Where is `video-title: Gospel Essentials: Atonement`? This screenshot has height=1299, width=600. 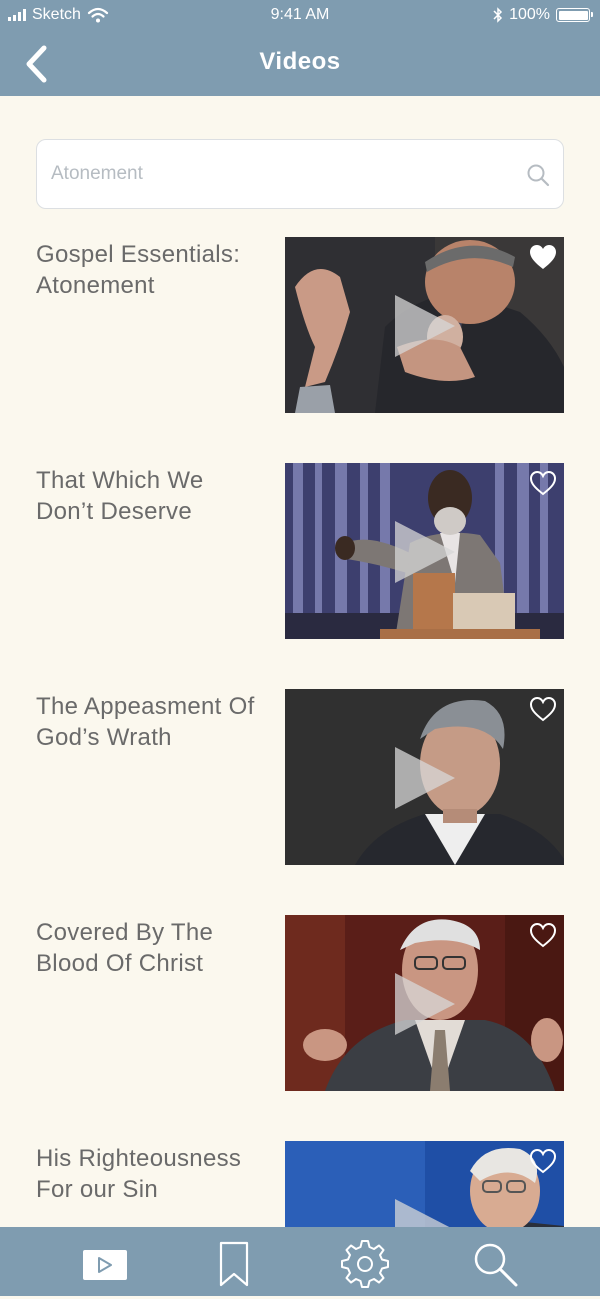 video-title: Gospel Essentials: Atonement is located at coordinates (150, 270).